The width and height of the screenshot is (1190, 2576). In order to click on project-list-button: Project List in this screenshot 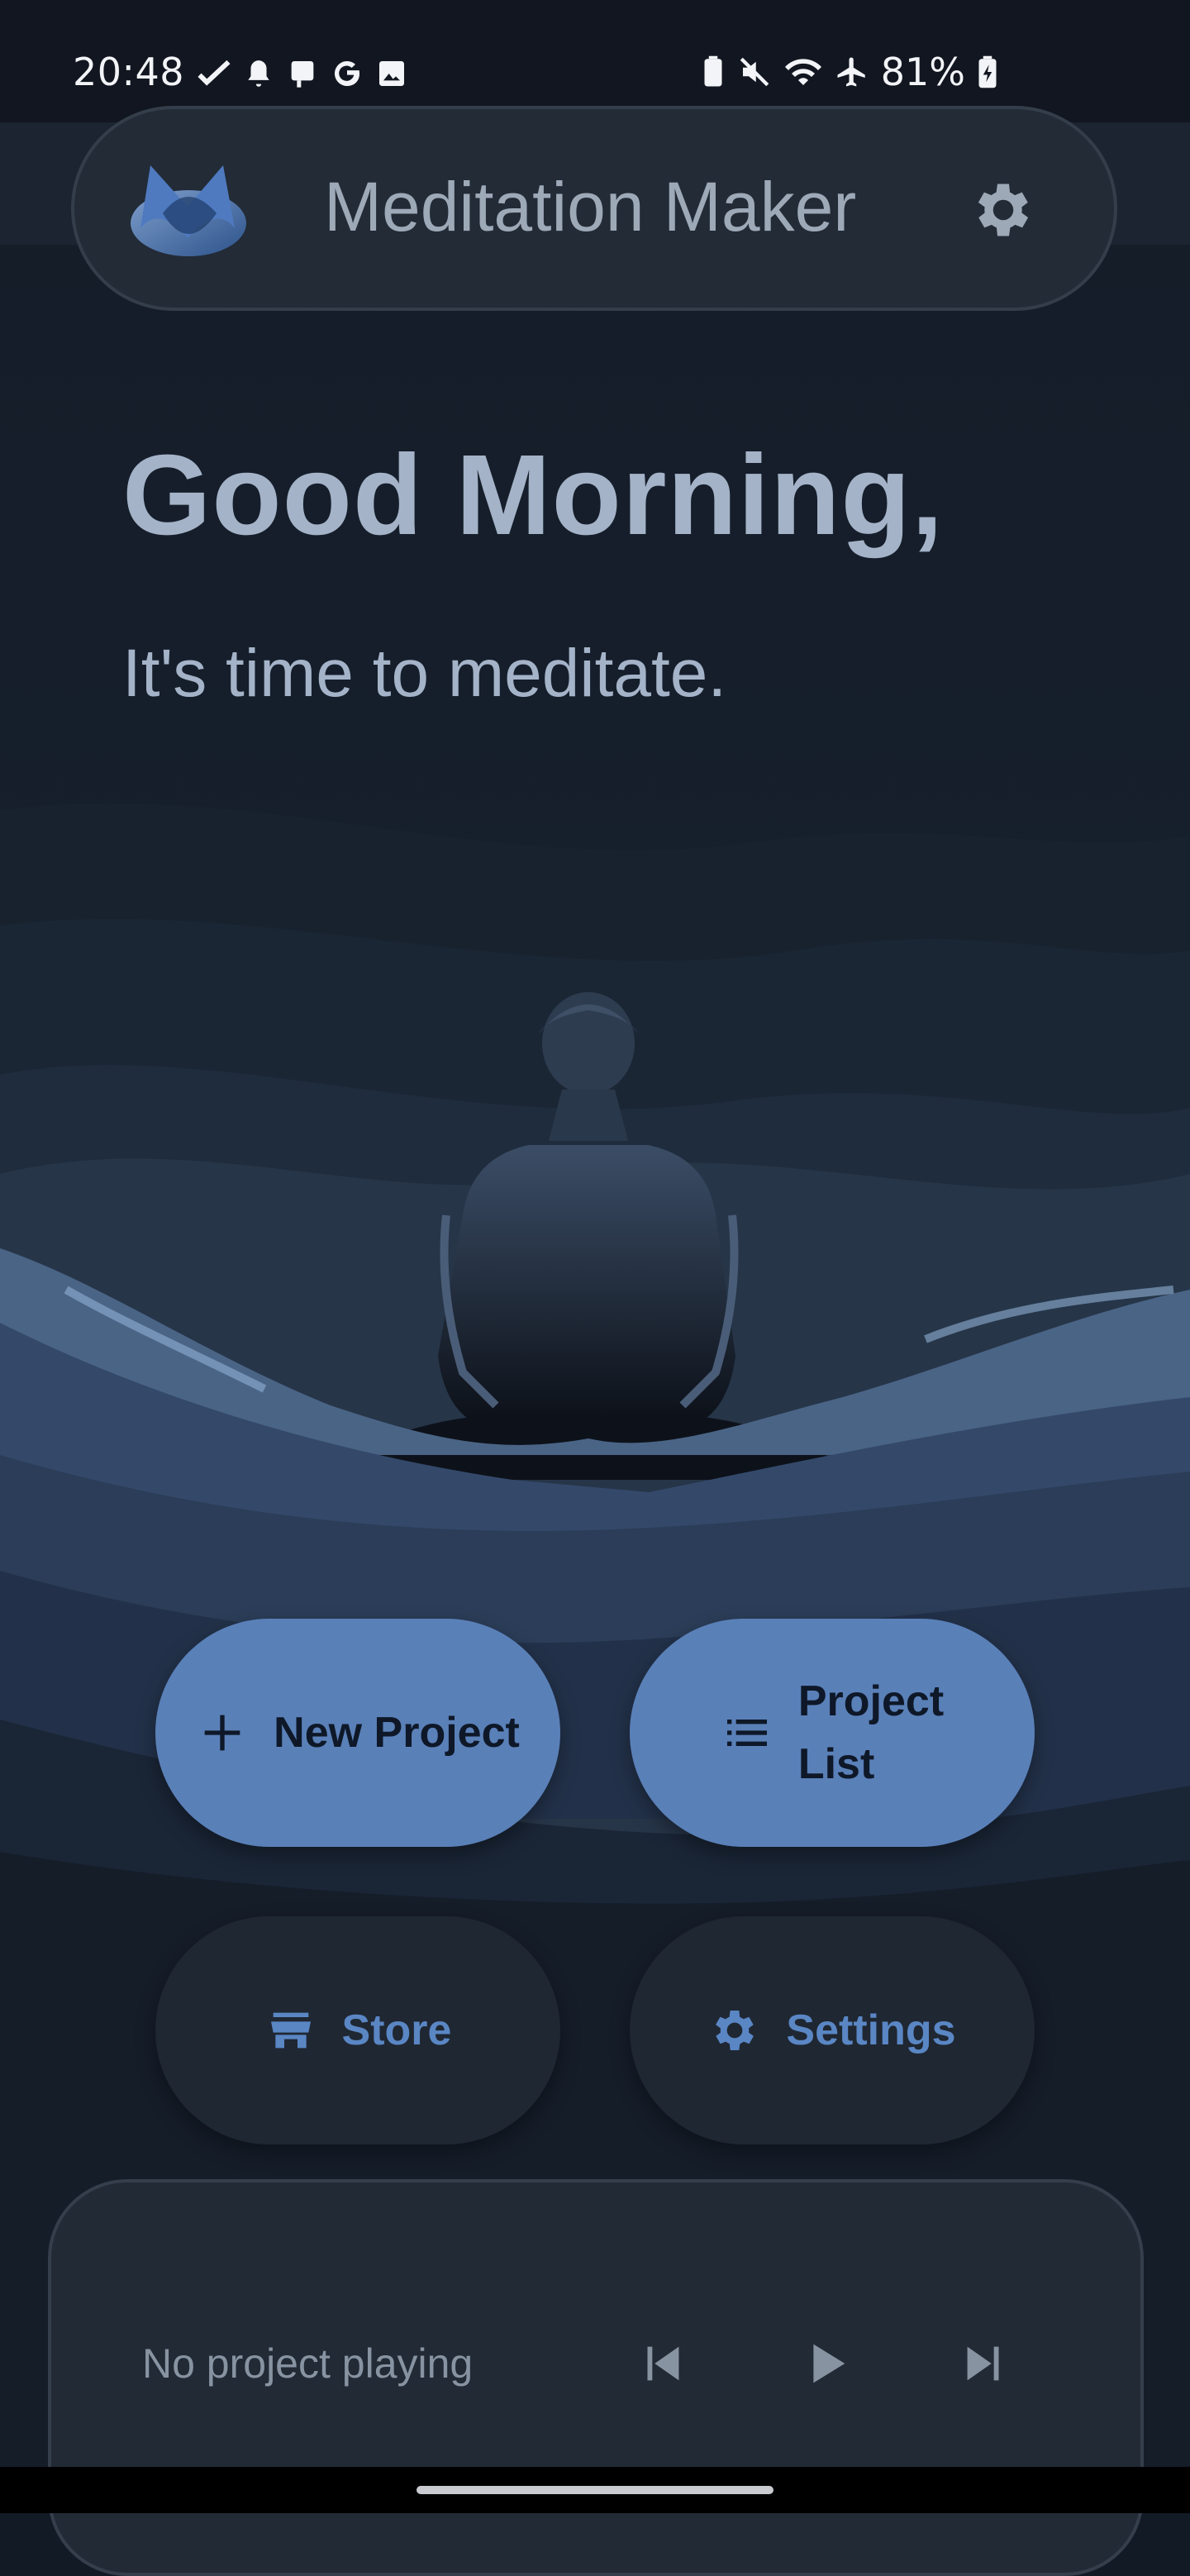, I will do `click(832, 1733)`.